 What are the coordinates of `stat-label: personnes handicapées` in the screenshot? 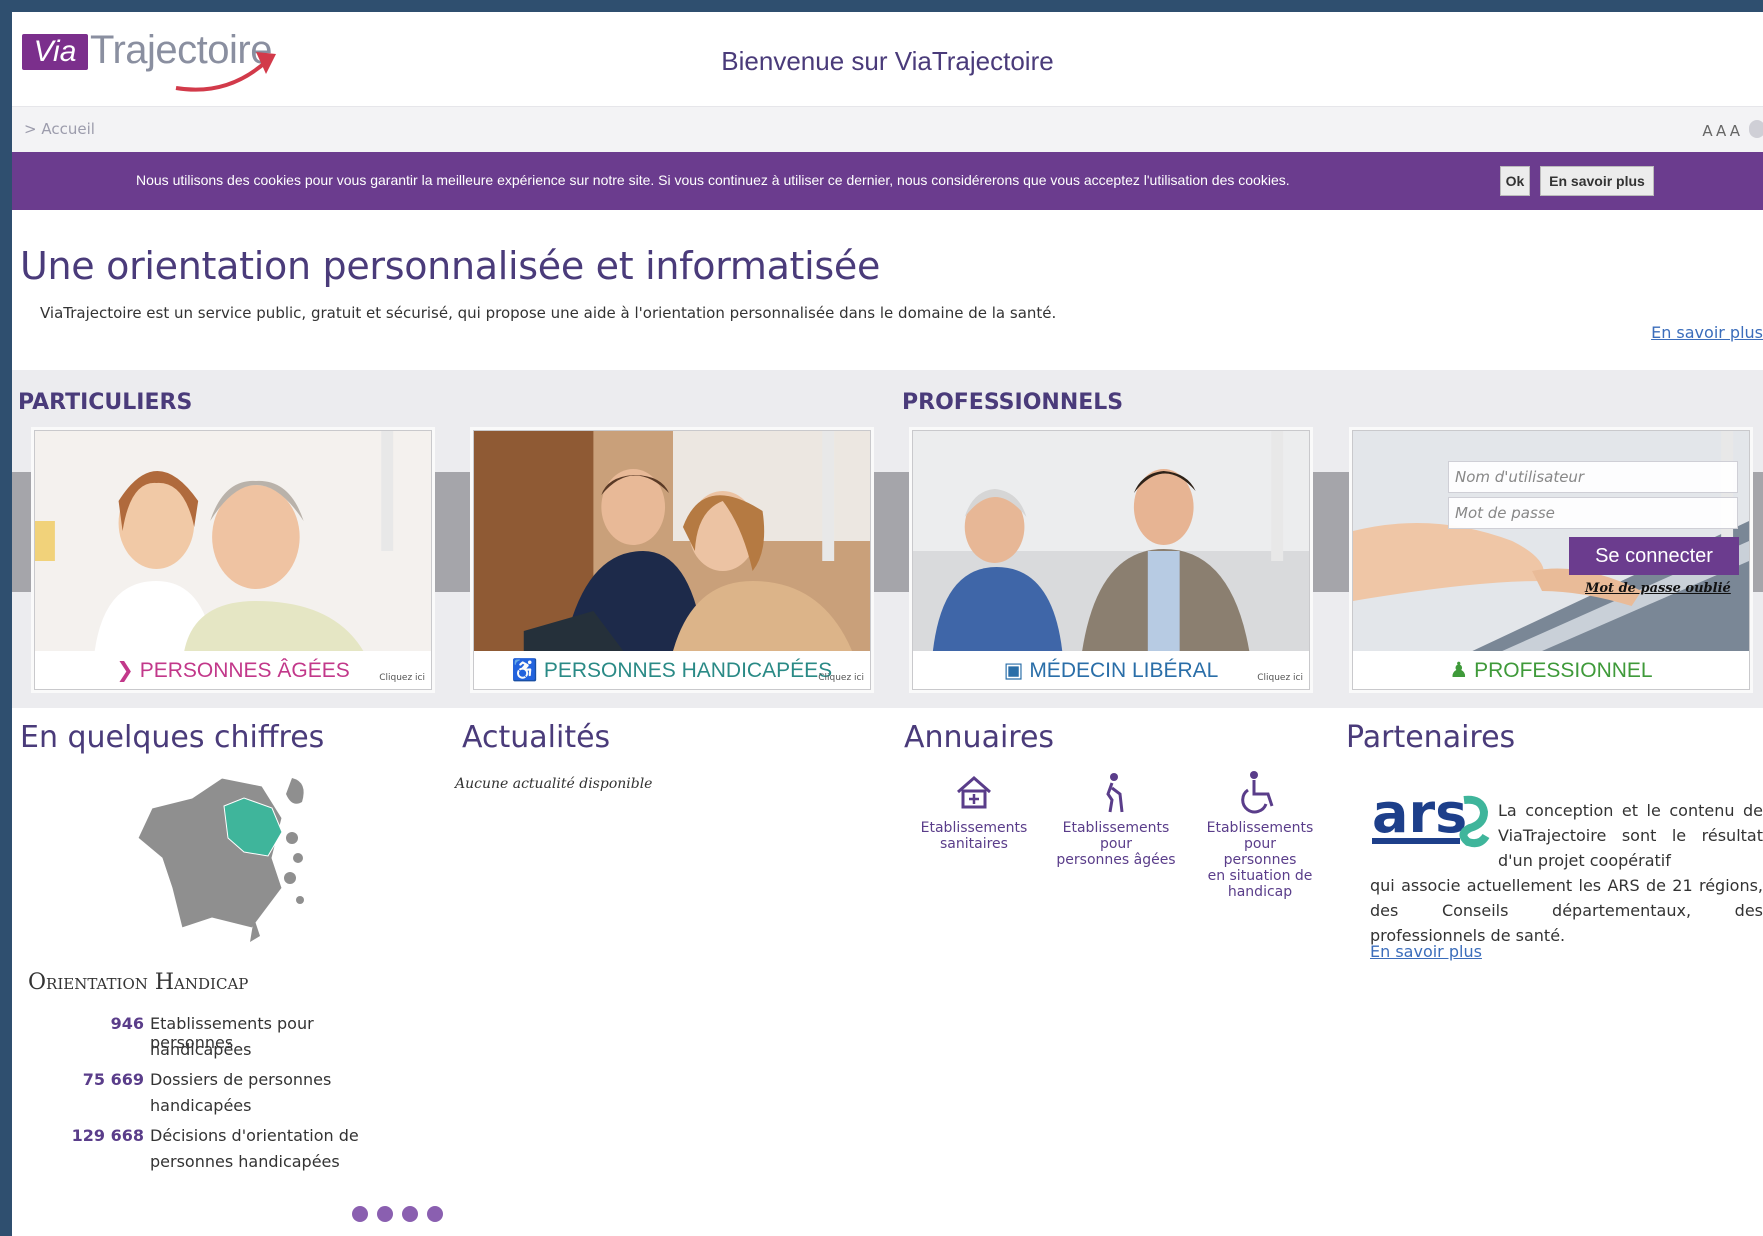 It's located at (245, 1161).